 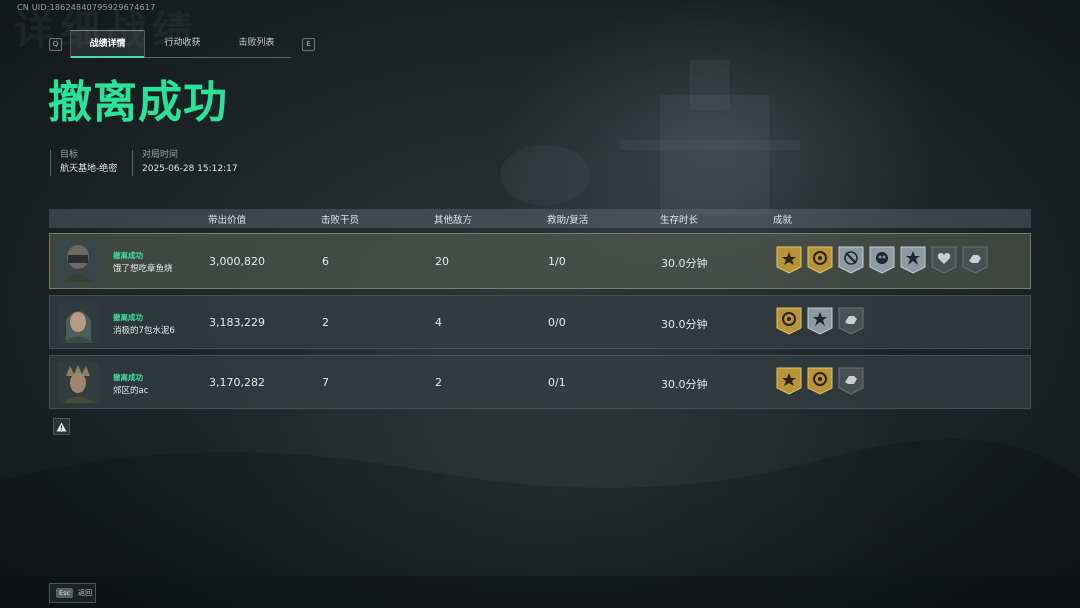 What do you see at coordinates (131, 391) in the screenshot?
I see `player-name: 郊区的ac` at bounding box center [131, 391].